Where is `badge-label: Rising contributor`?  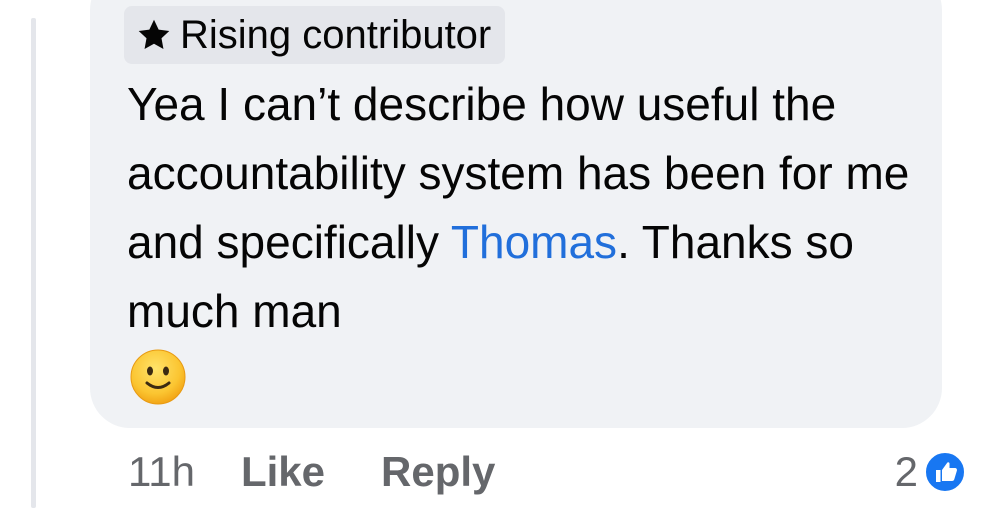 badge-label: Rising contributor is located at coordinates (336, 35).